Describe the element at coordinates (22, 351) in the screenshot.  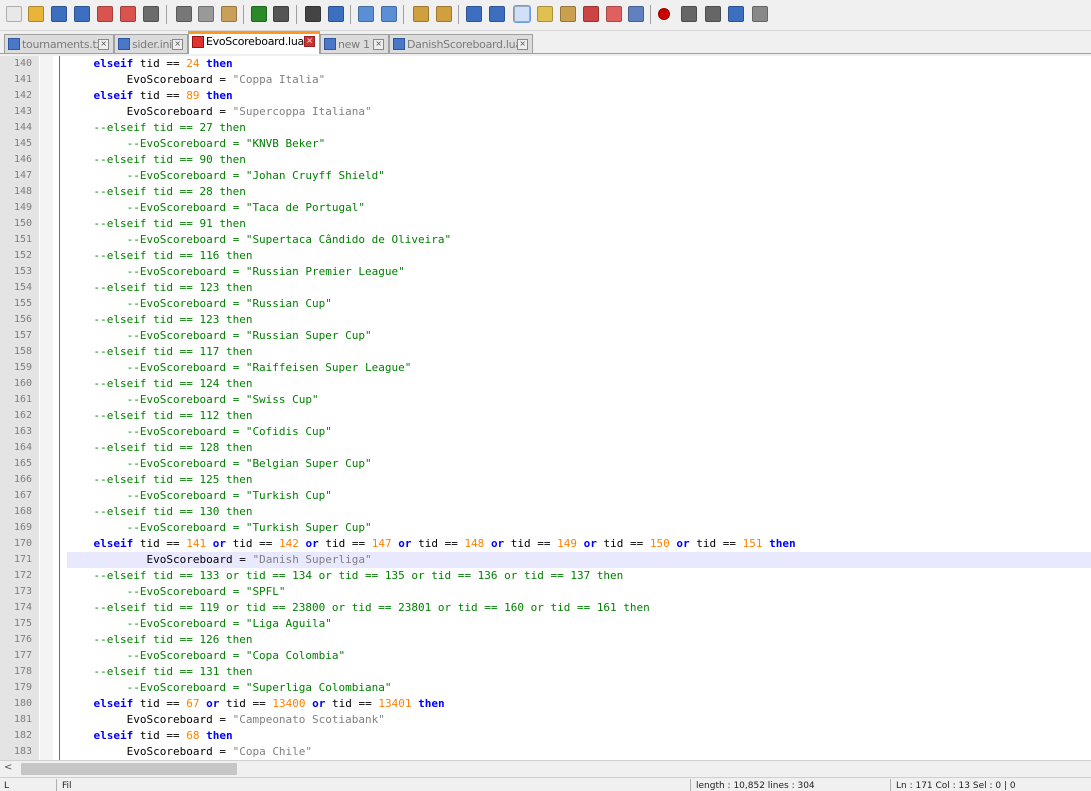
I see `line-number: 158` at that location.